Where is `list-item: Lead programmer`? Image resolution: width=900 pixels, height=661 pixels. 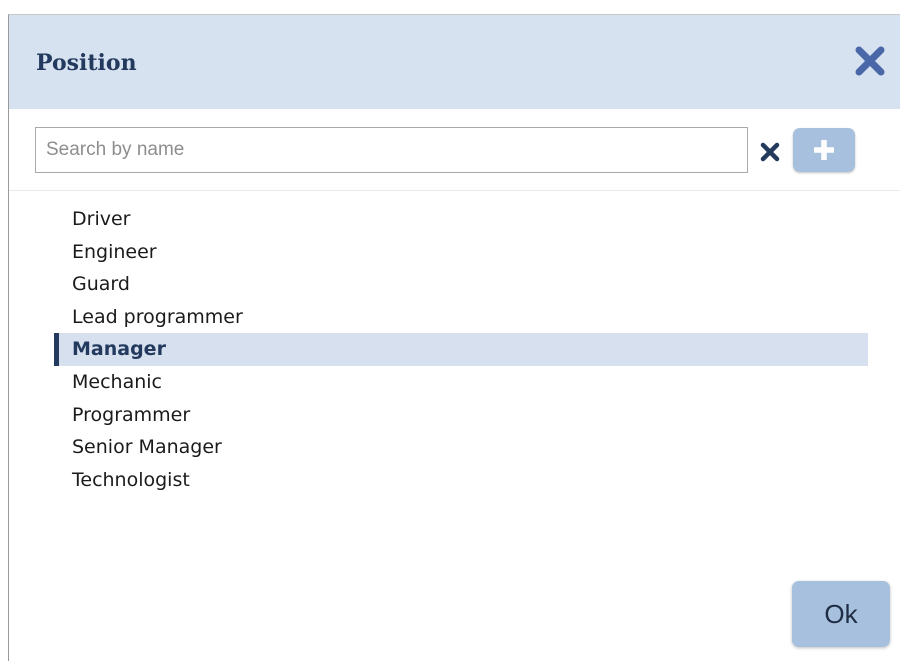 list-item: Lead programmer is located at coordinates (461, 317).